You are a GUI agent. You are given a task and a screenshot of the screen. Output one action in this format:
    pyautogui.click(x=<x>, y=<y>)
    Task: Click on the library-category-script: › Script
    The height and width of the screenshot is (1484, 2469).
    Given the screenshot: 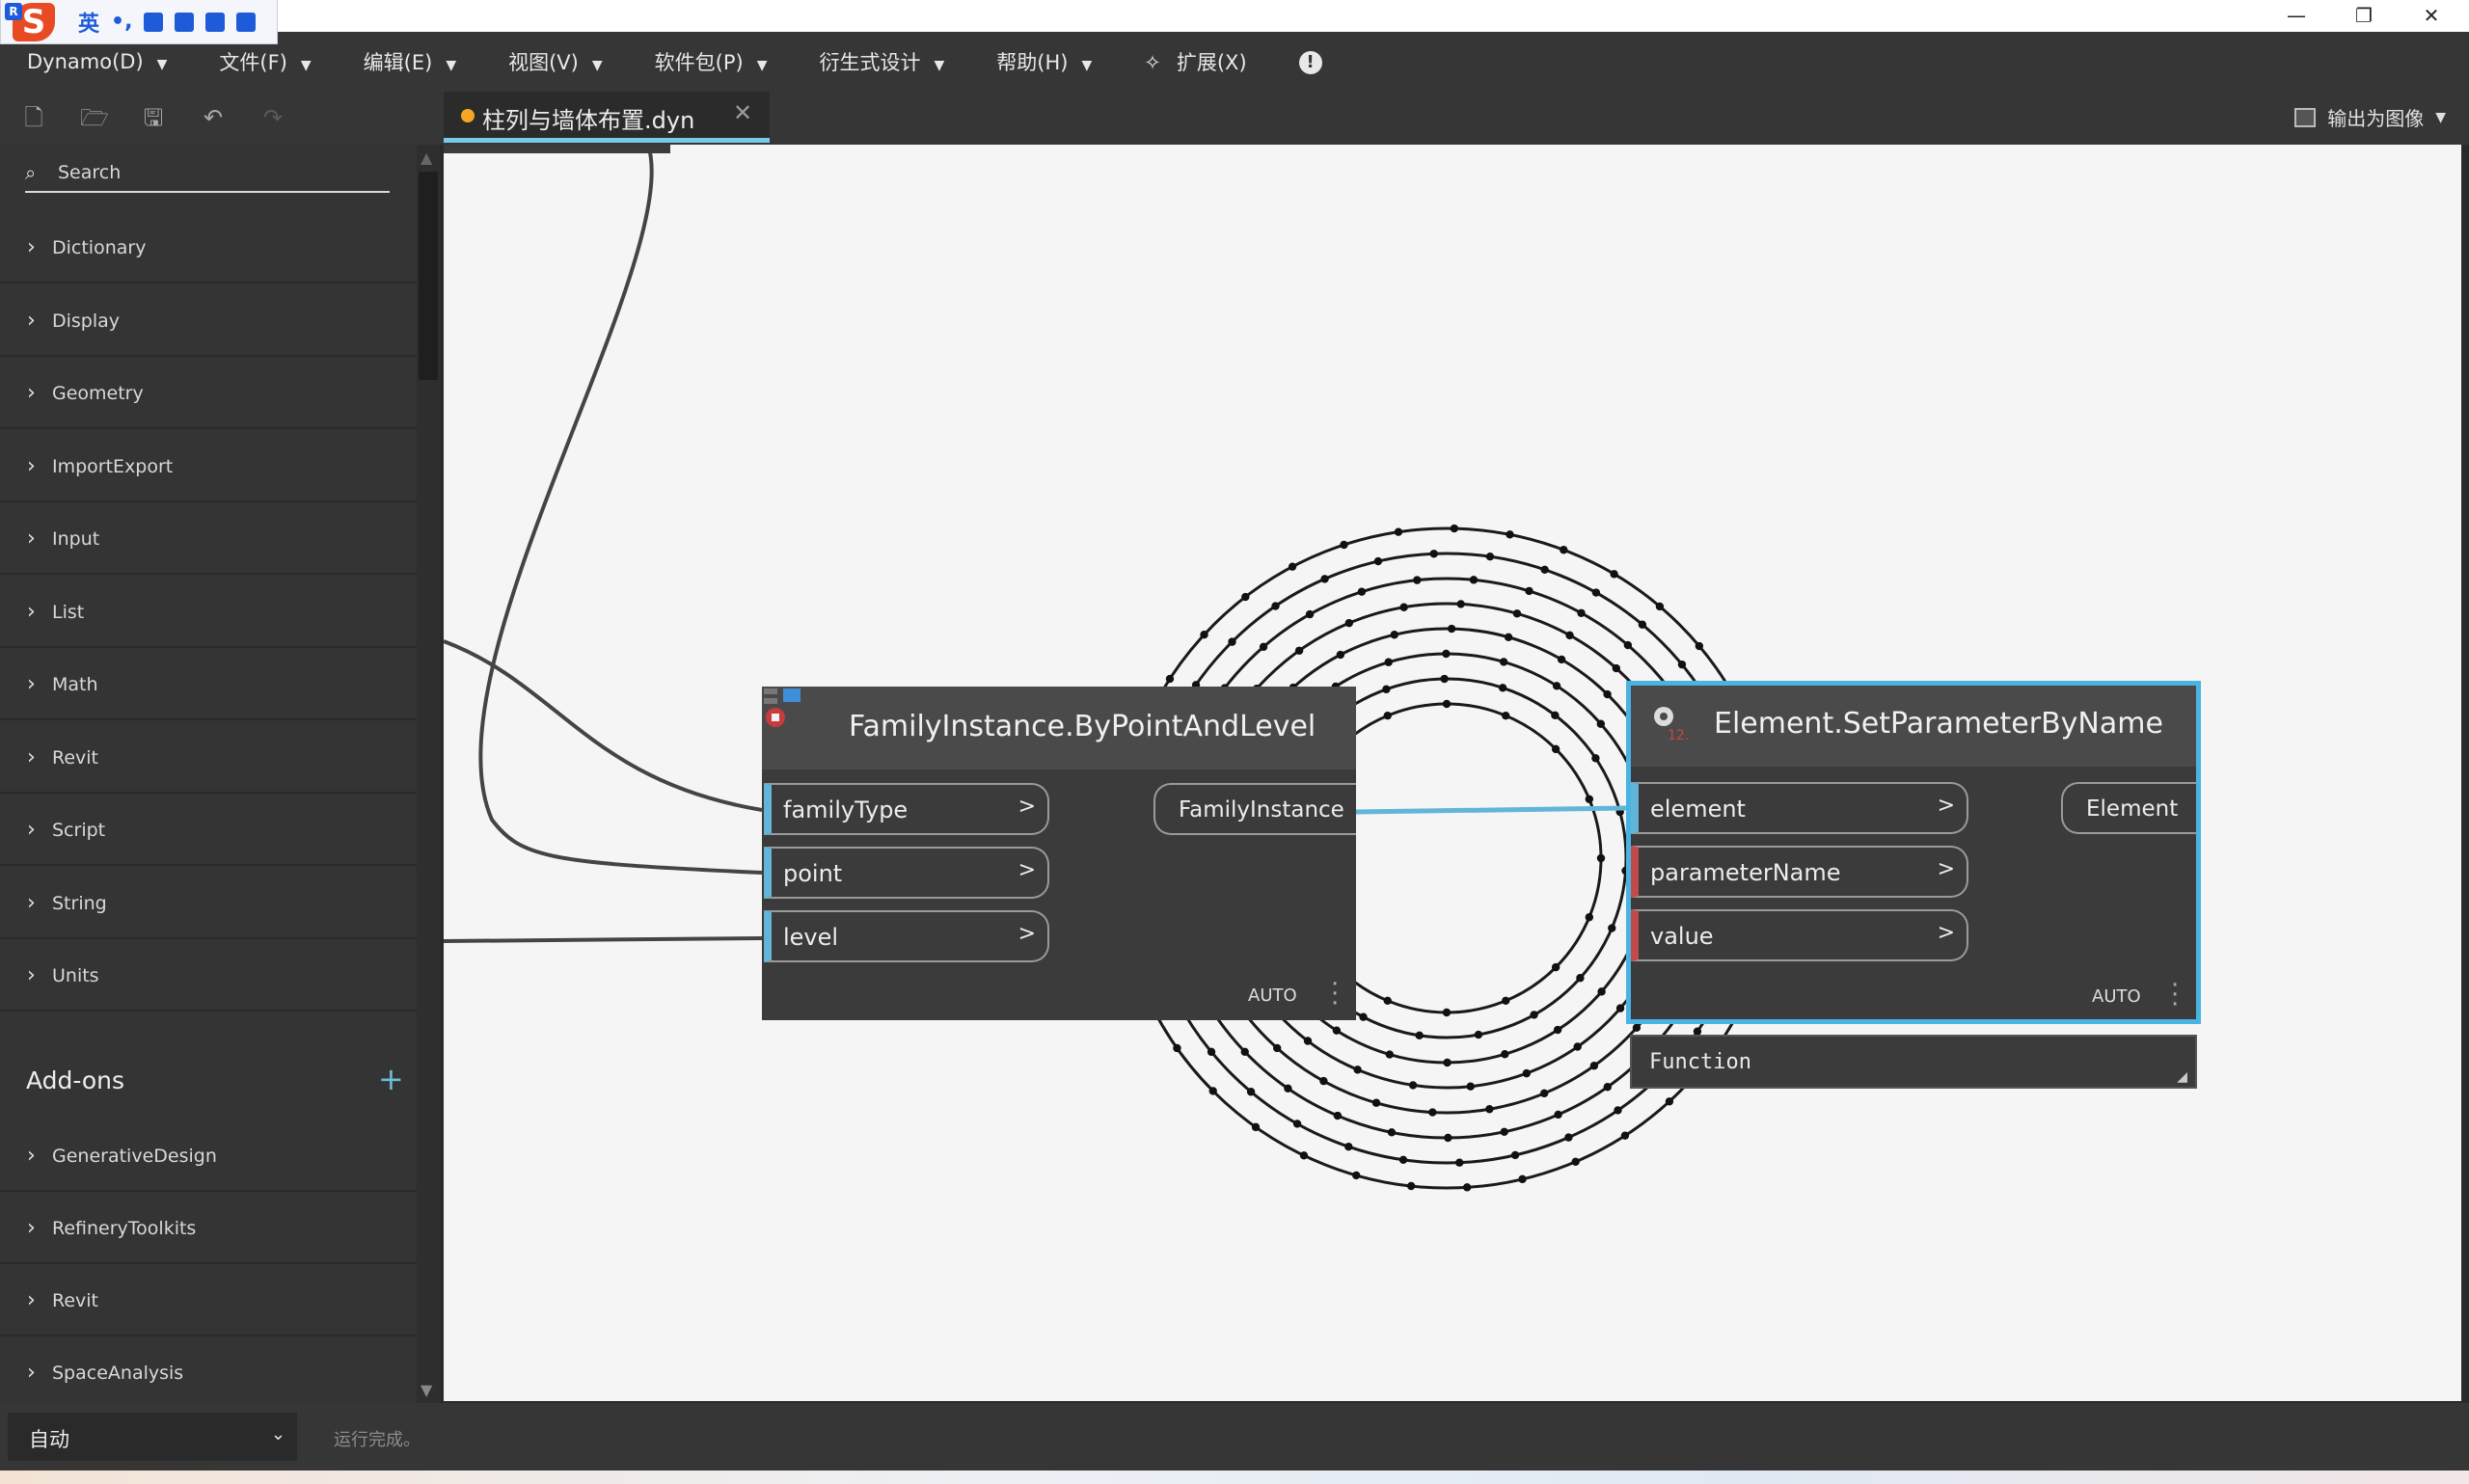 What is the action you would take?
    pyautogui.click(x=209, y=830)
    